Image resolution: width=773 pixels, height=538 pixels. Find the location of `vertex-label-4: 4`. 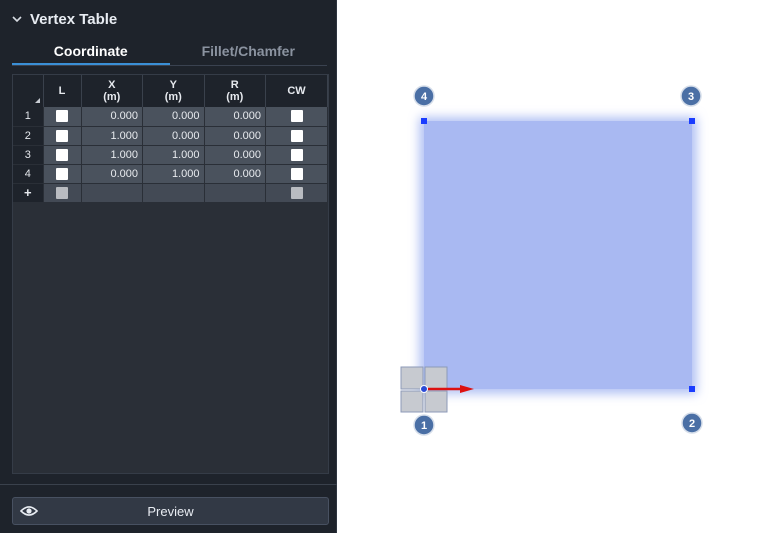

vertex-label-4: 4 is located at coordinates (424, 97).